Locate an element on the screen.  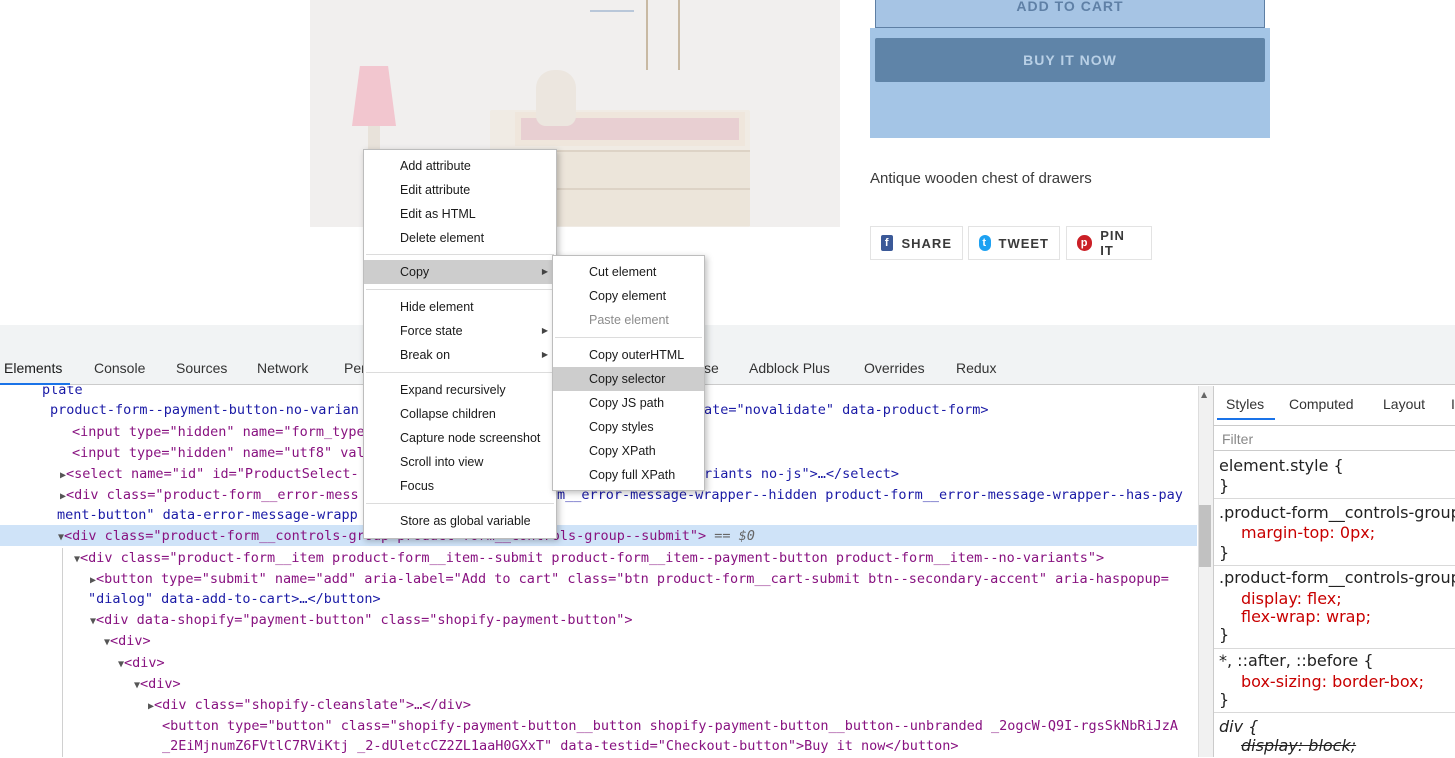
menu-item-edit-attribute: Edit attribute is located at coordinates (460, 190).